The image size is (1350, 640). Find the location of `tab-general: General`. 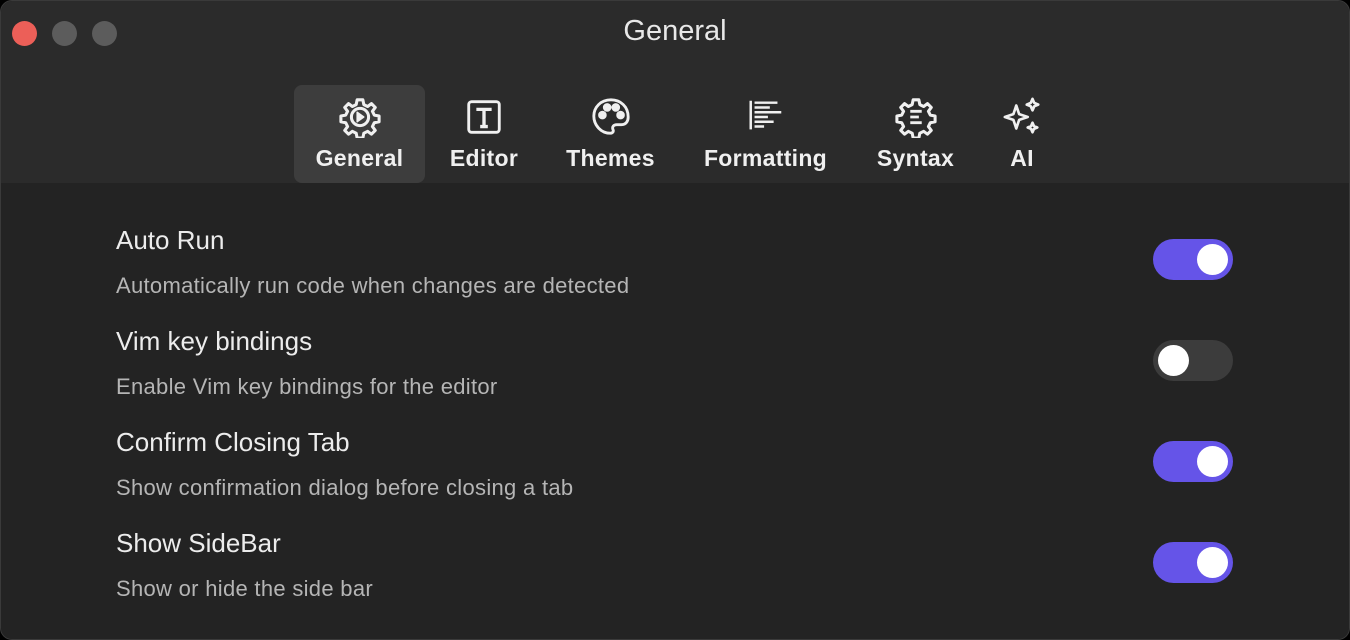

tab-general: General is located at coordinates (359, 134).